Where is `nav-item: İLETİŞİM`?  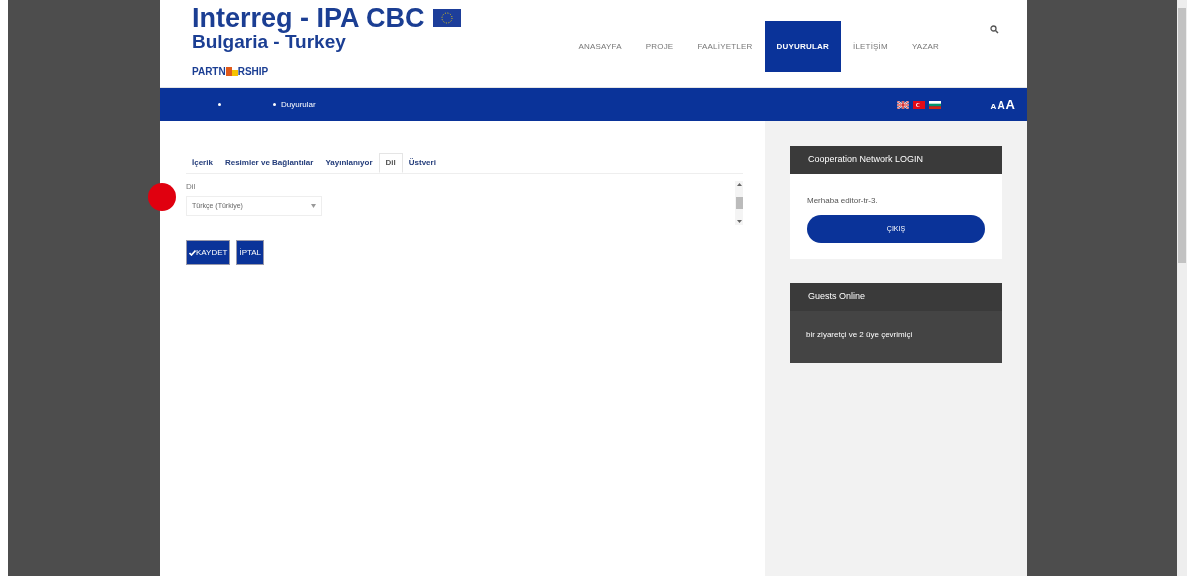
nav-item: İLETİŞİM is located at coordinates (870, 46).